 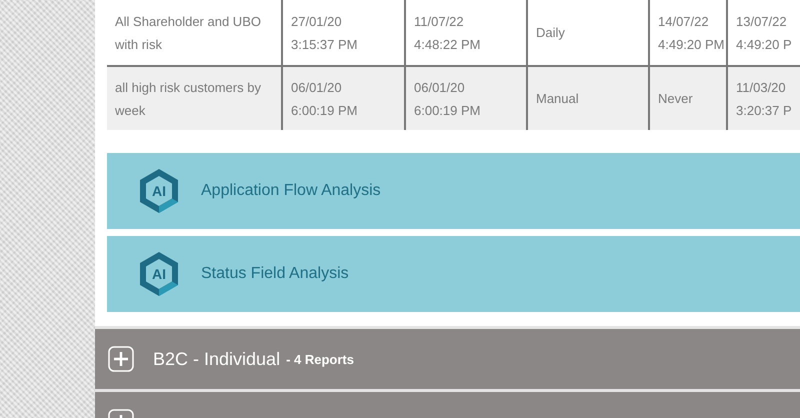 I want to click on group-title: B2C - Individual, so click(x=216, y=359).